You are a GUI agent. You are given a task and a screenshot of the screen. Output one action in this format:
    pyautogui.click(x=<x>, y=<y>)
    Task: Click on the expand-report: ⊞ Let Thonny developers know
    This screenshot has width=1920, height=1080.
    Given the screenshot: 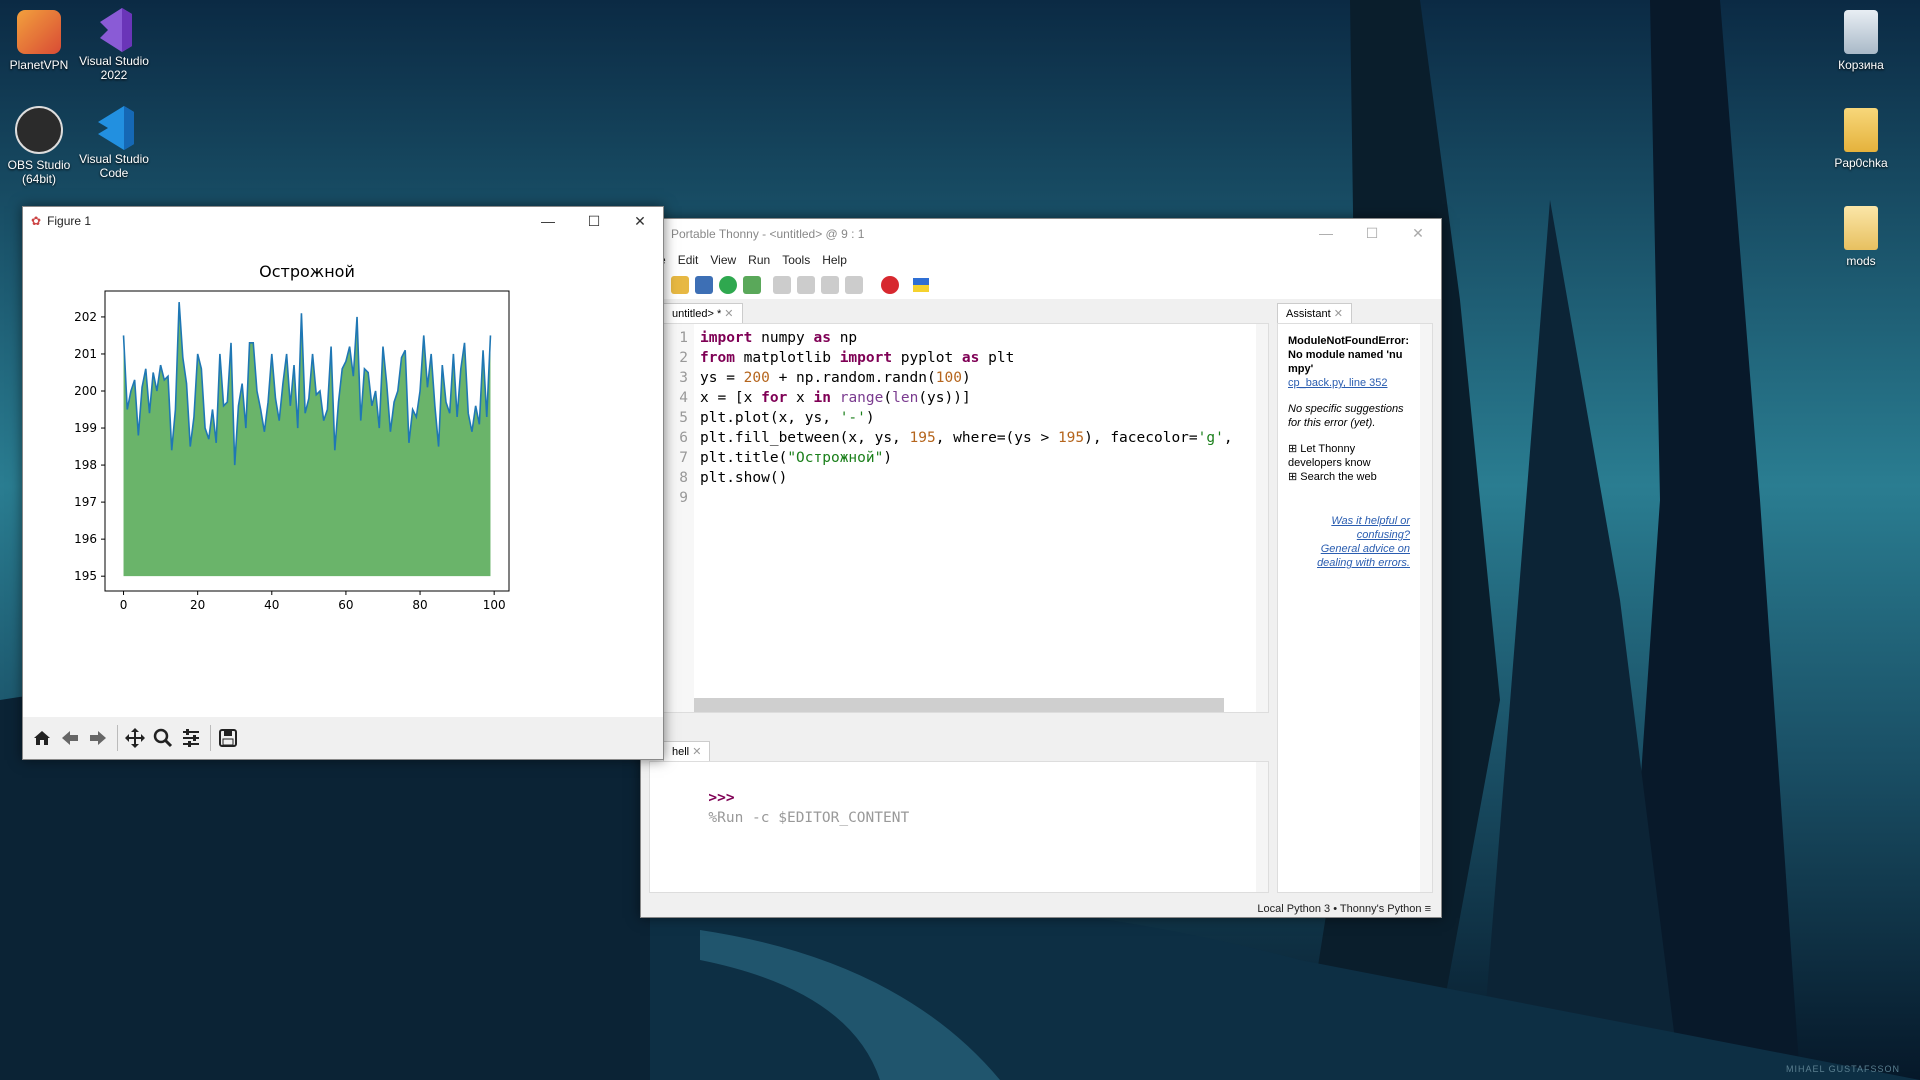 What is the action you would take?
    pyautogui.click(x=1349, y=456)
    